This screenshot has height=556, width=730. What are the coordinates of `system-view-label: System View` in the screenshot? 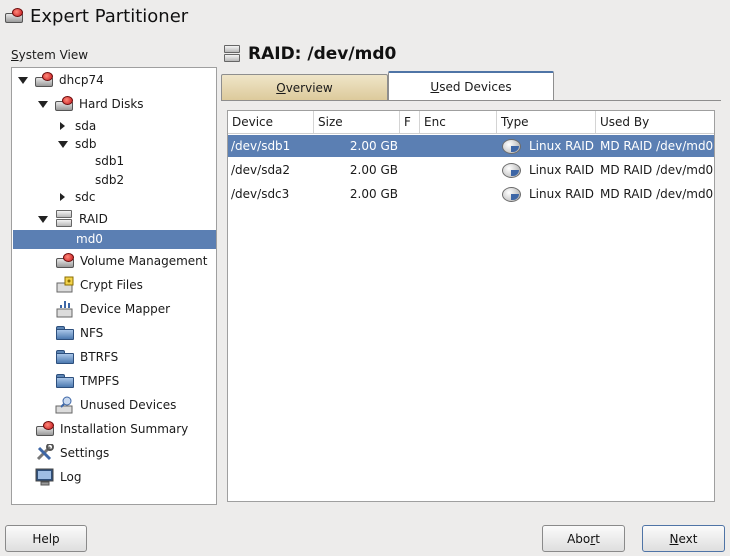 It's located at (50, 55).